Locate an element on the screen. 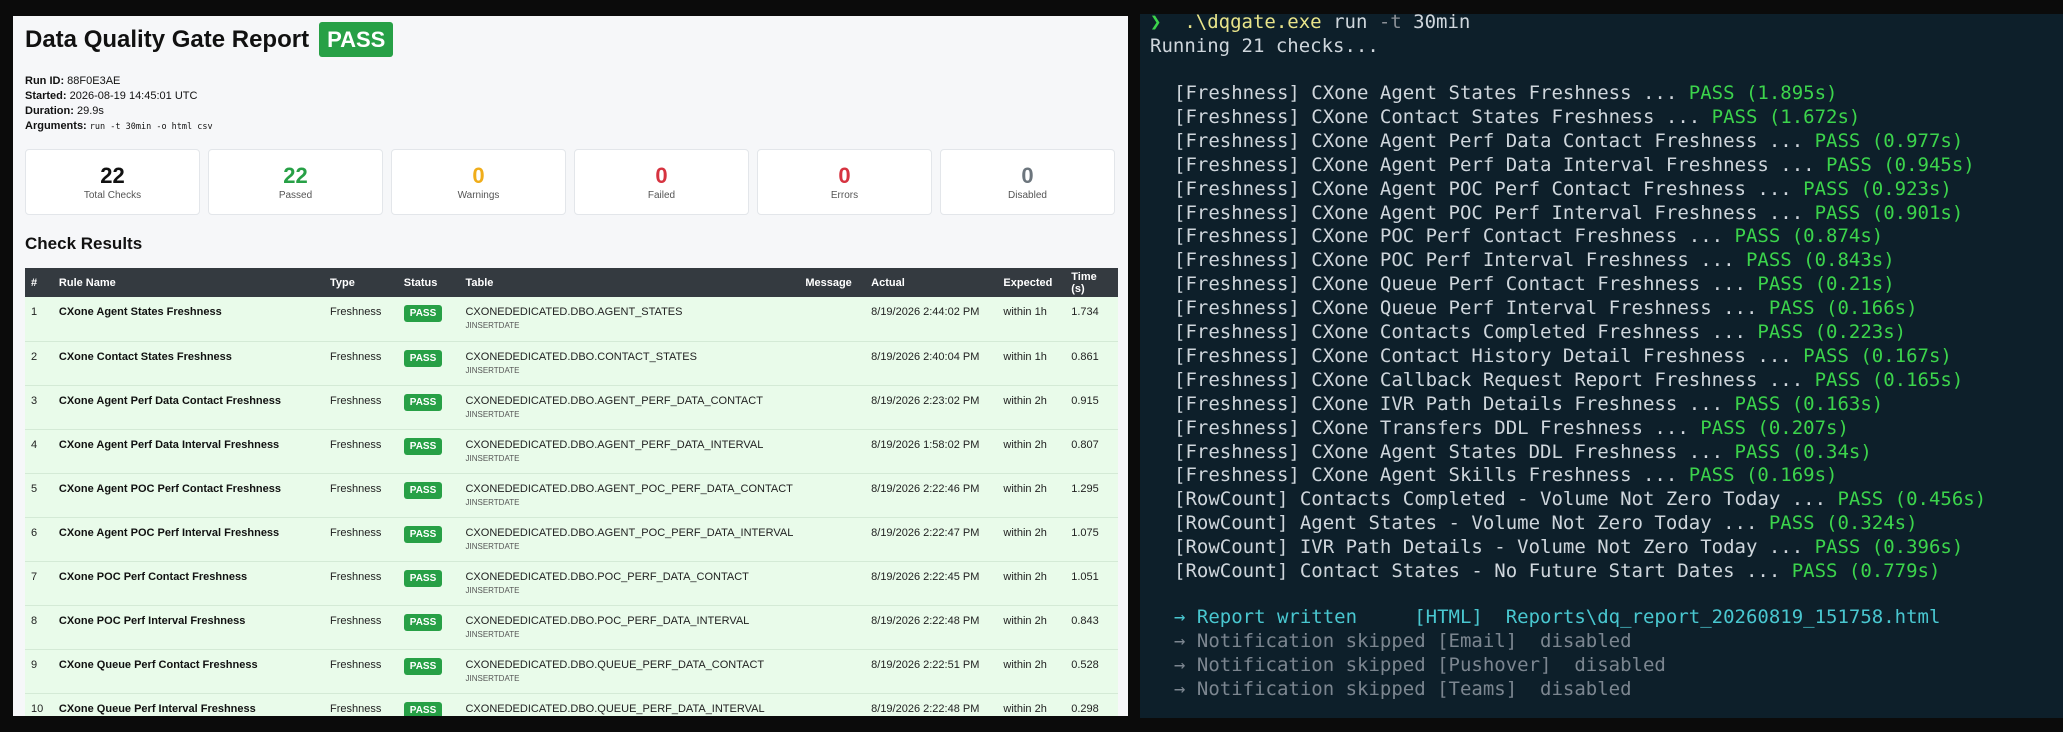  column-header: Status is located at coordinates (429, 282).